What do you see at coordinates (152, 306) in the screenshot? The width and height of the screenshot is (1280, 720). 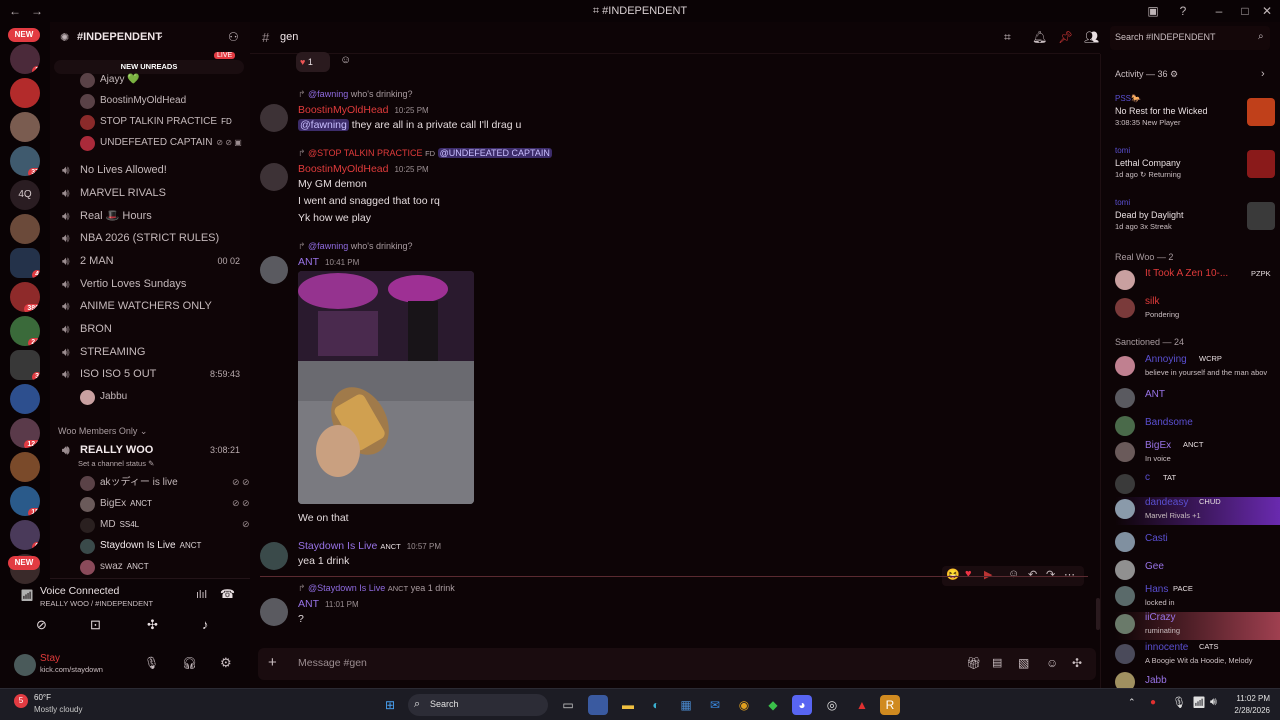 I see `voice-channel: 🔊︎ ANIME WATCHERS ONLY` at bounding box center [152, 306].